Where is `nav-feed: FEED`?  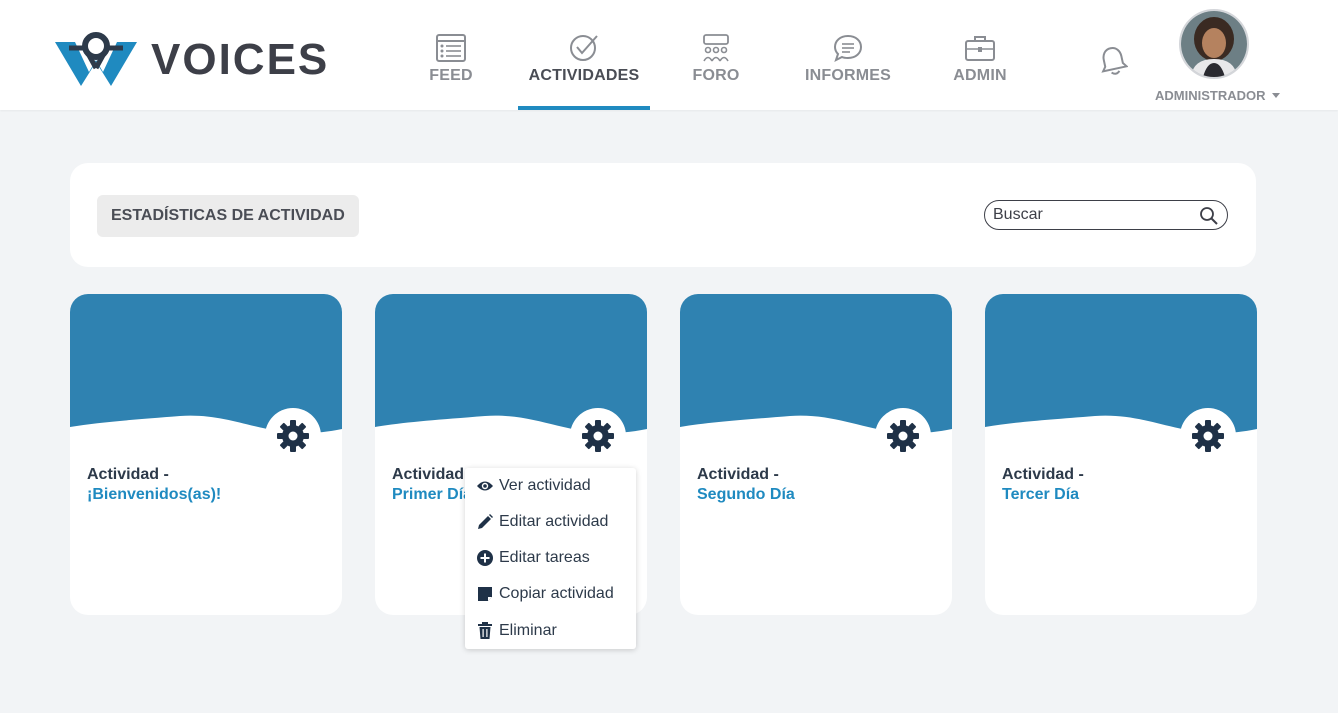
nav-feed: FEED is located at coordinates (451, 72).